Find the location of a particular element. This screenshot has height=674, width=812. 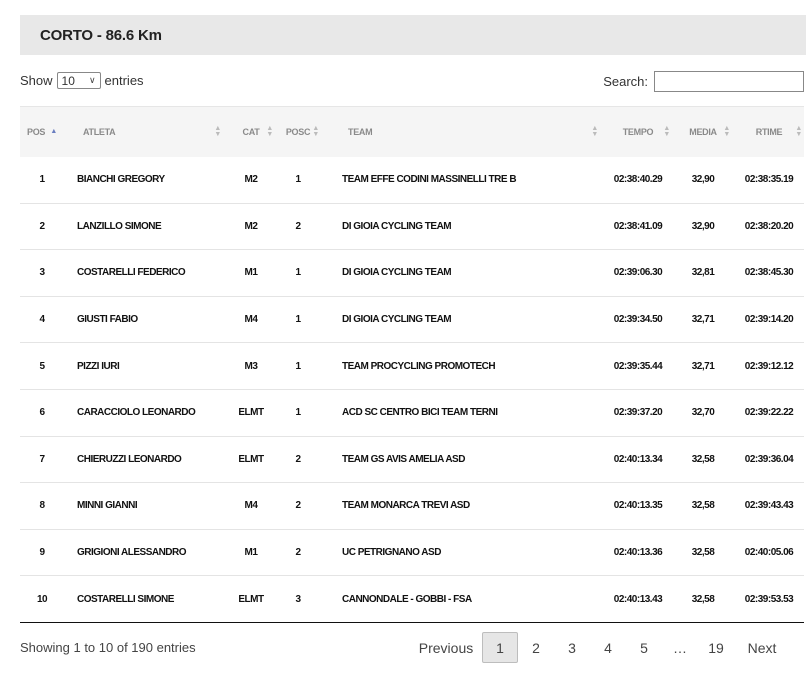

chevron-down-icon: ∨ is located at coordinates (92, 80).